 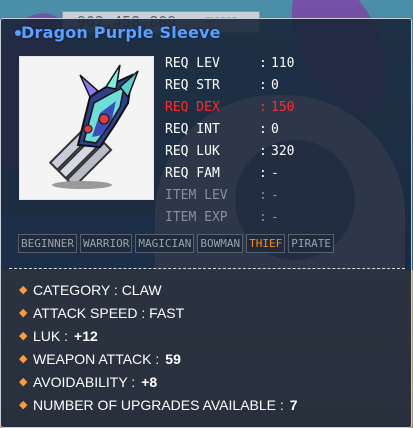 I want to click on req-key: REQ LEV, so click(x=192, y=63).